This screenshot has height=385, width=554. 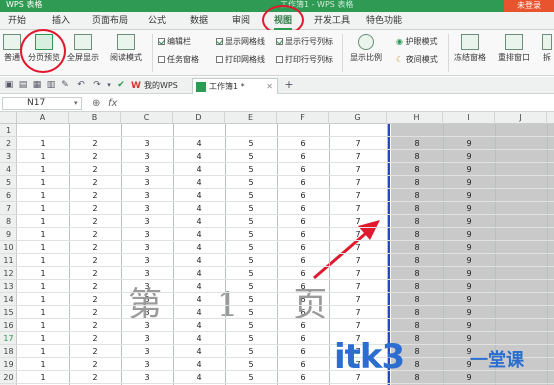 What do you see at coordinates (245, 41) in the screenshot?
I see `show-gridlines-label: 显示网格线` at bounding box center [245, 41].